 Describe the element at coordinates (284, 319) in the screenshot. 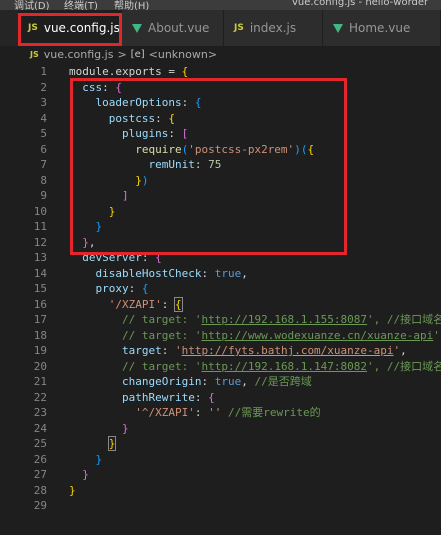

I see `code-token: http://192.168.1.155:8087` at that location.